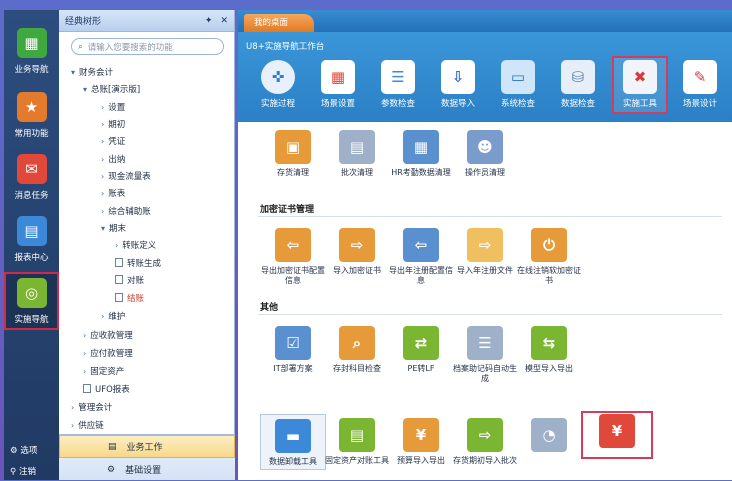 Image resolution: width=732 pixels, height=481 pixels. What do you see at coordinates (111, 469) in the screenshot?
I see `gear-icon: ⚙` at bounding box center [111, 469].